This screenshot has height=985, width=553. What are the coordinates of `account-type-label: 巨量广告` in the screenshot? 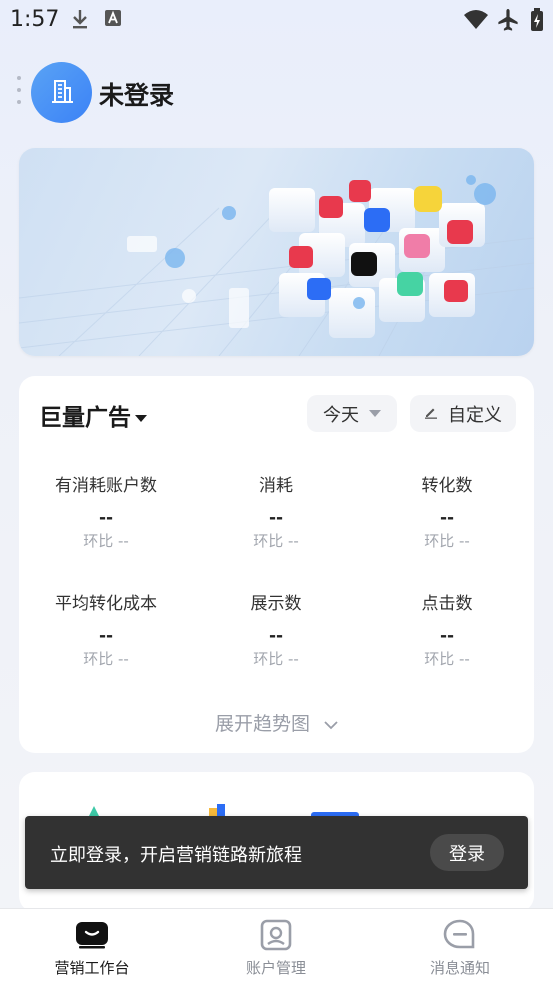 It's located at (85, 418).